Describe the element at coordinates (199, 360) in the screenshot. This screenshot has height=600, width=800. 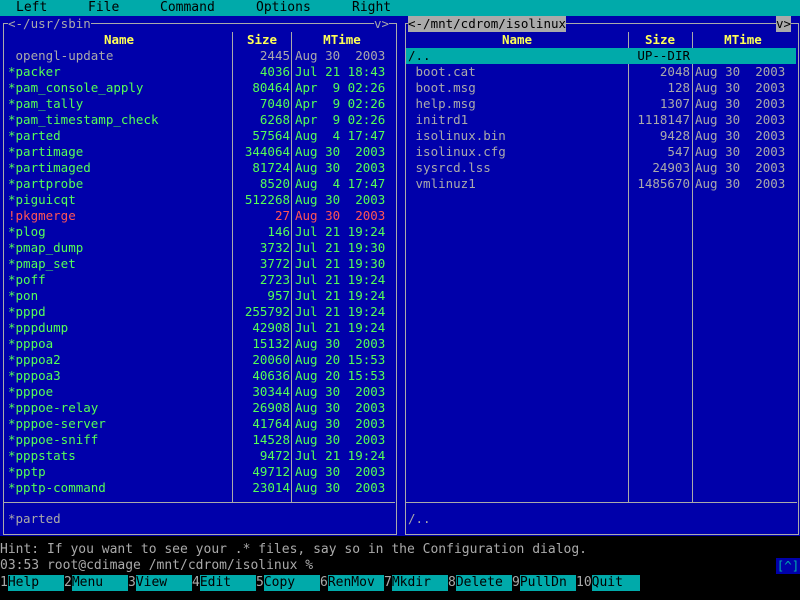
I see `file-row: *pppoa2 20060 Aug 20 15:53` at that location.